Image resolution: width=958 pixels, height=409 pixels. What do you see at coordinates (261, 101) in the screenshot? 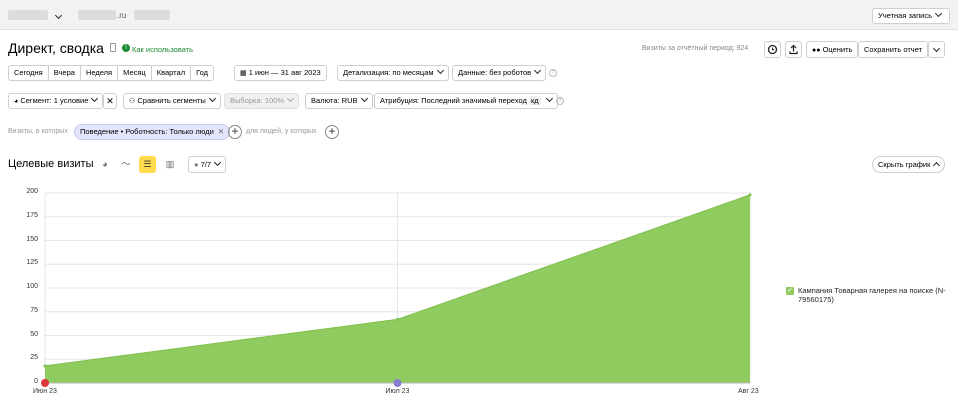
I see `sample-dropdown: Выборка: 100%` at bounding box center [261, 101].